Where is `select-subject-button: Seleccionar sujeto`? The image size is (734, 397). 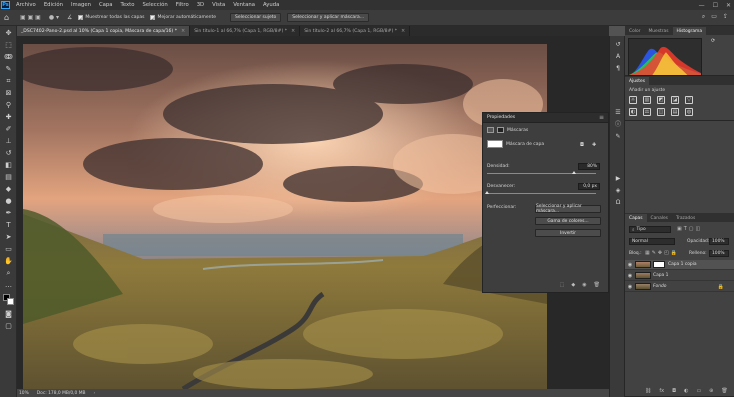 select-subject-button: Seleccionar sujeto is located at coordinates (256, 17).